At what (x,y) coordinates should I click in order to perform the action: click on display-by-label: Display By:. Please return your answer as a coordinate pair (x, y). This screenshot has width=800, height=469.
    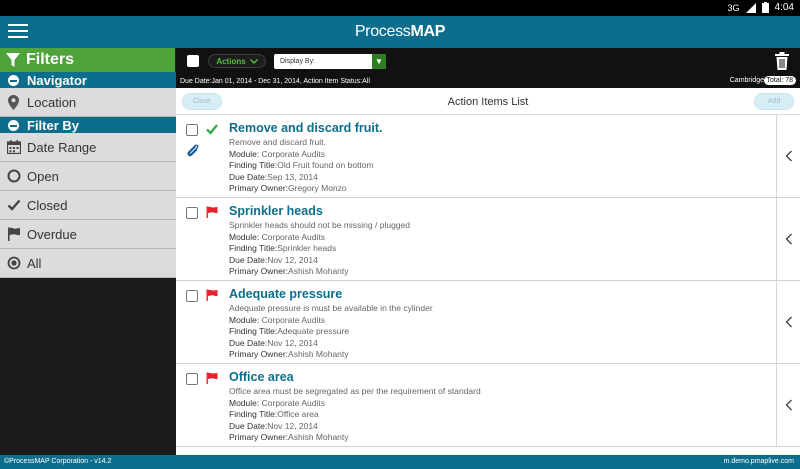
    Looking at the image, I should click on (298, 61).